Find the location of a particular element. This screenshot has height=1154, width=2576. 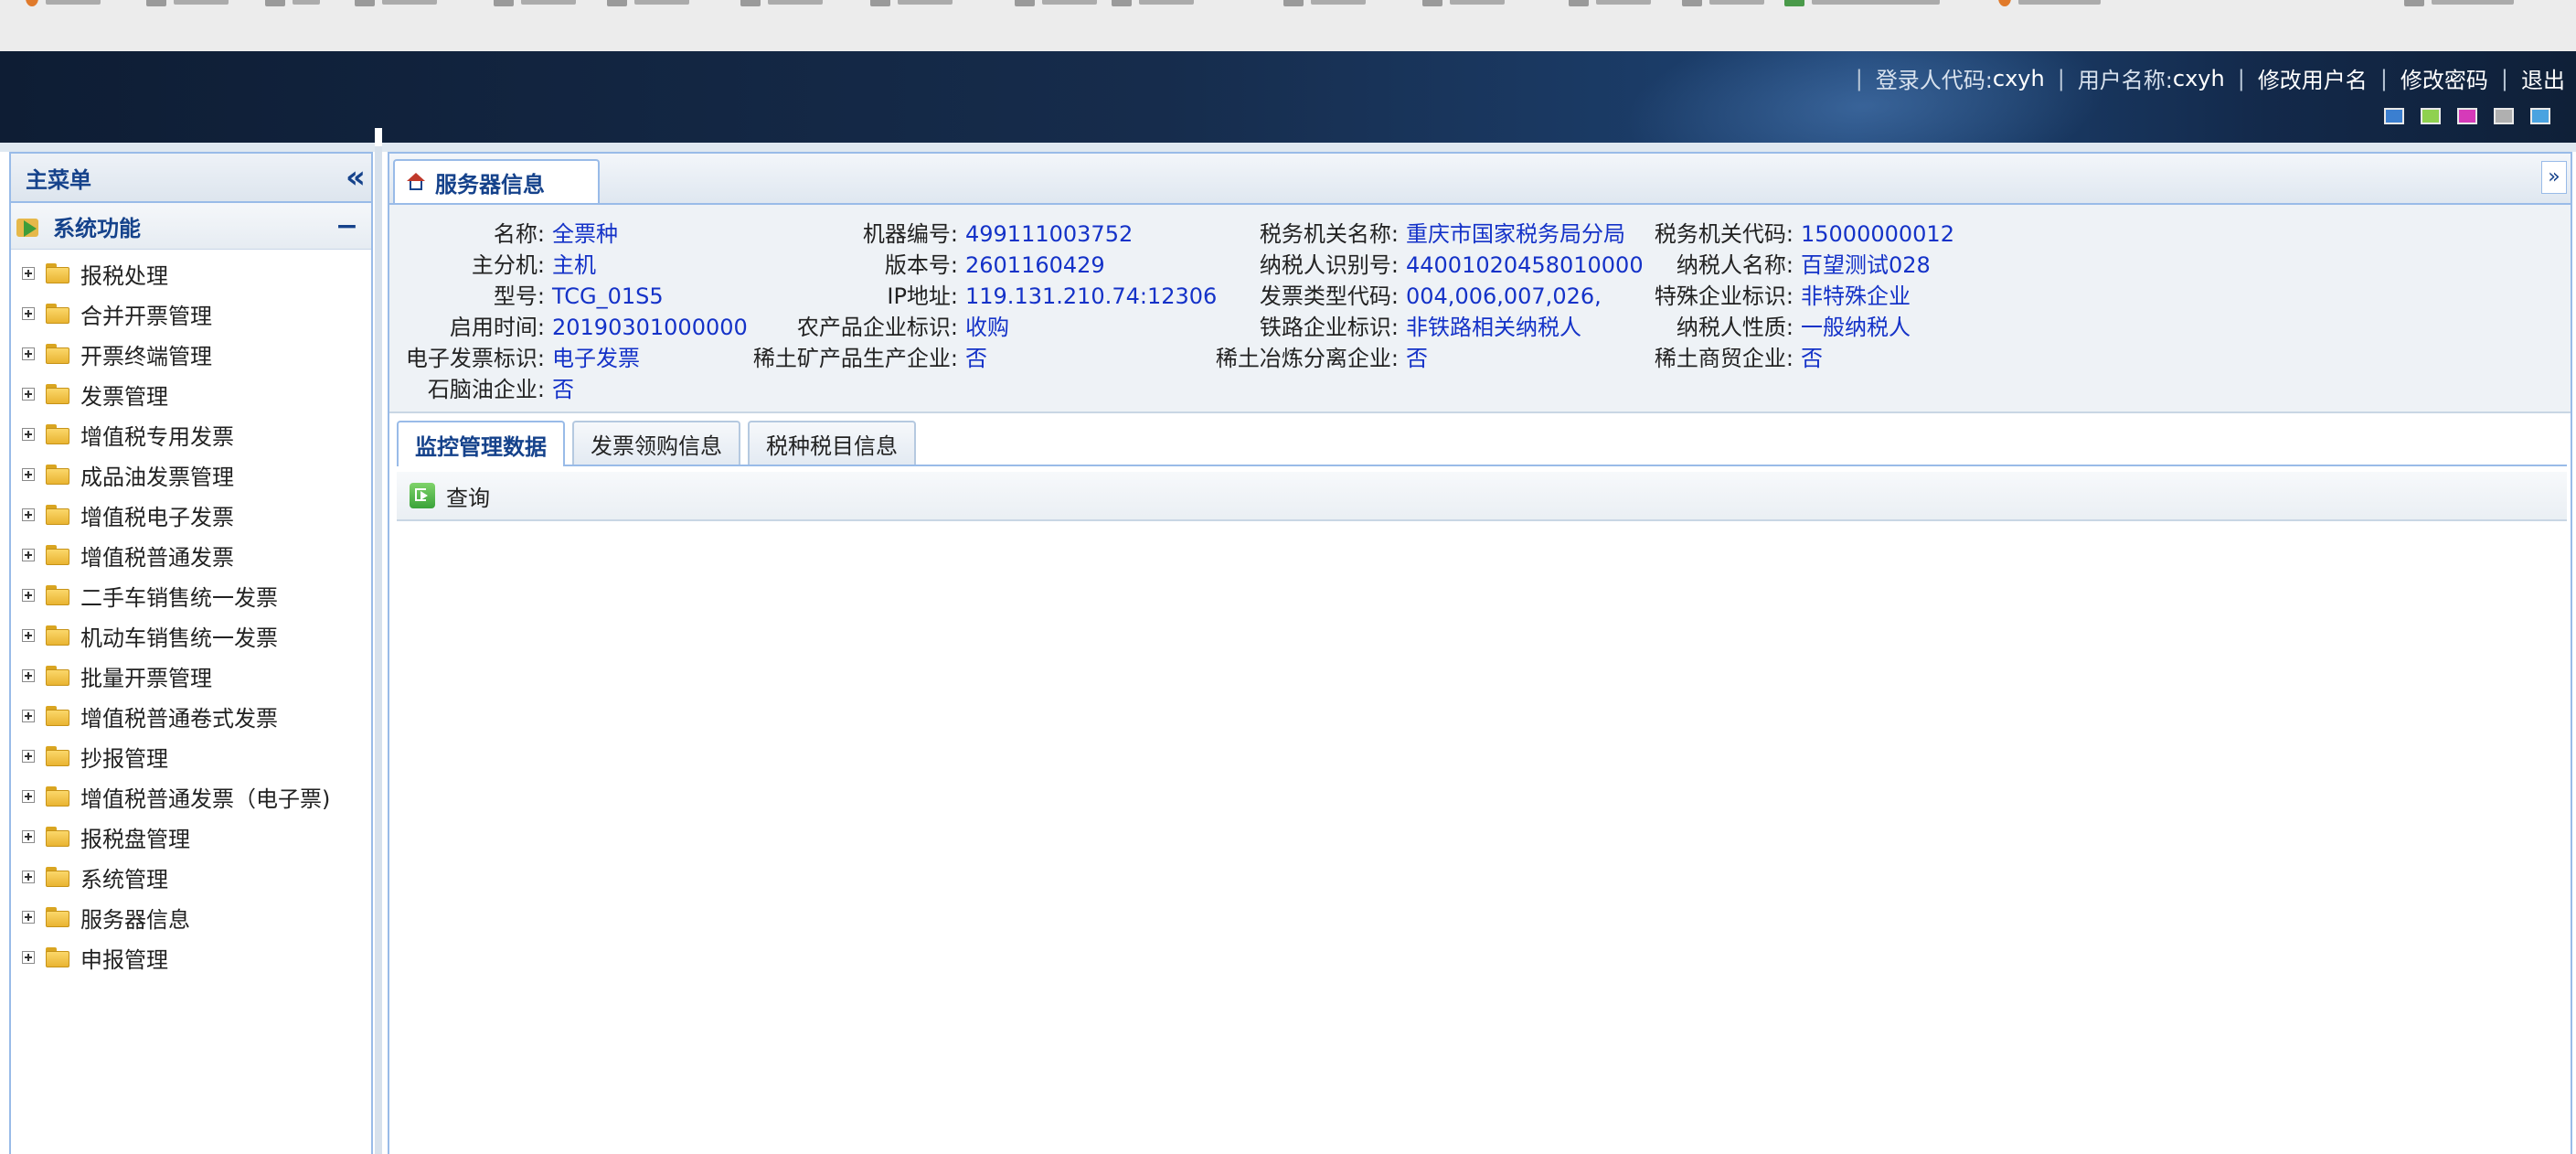

main-tabstrip: 服务器信息 » is located at coordinates (1480, 179).